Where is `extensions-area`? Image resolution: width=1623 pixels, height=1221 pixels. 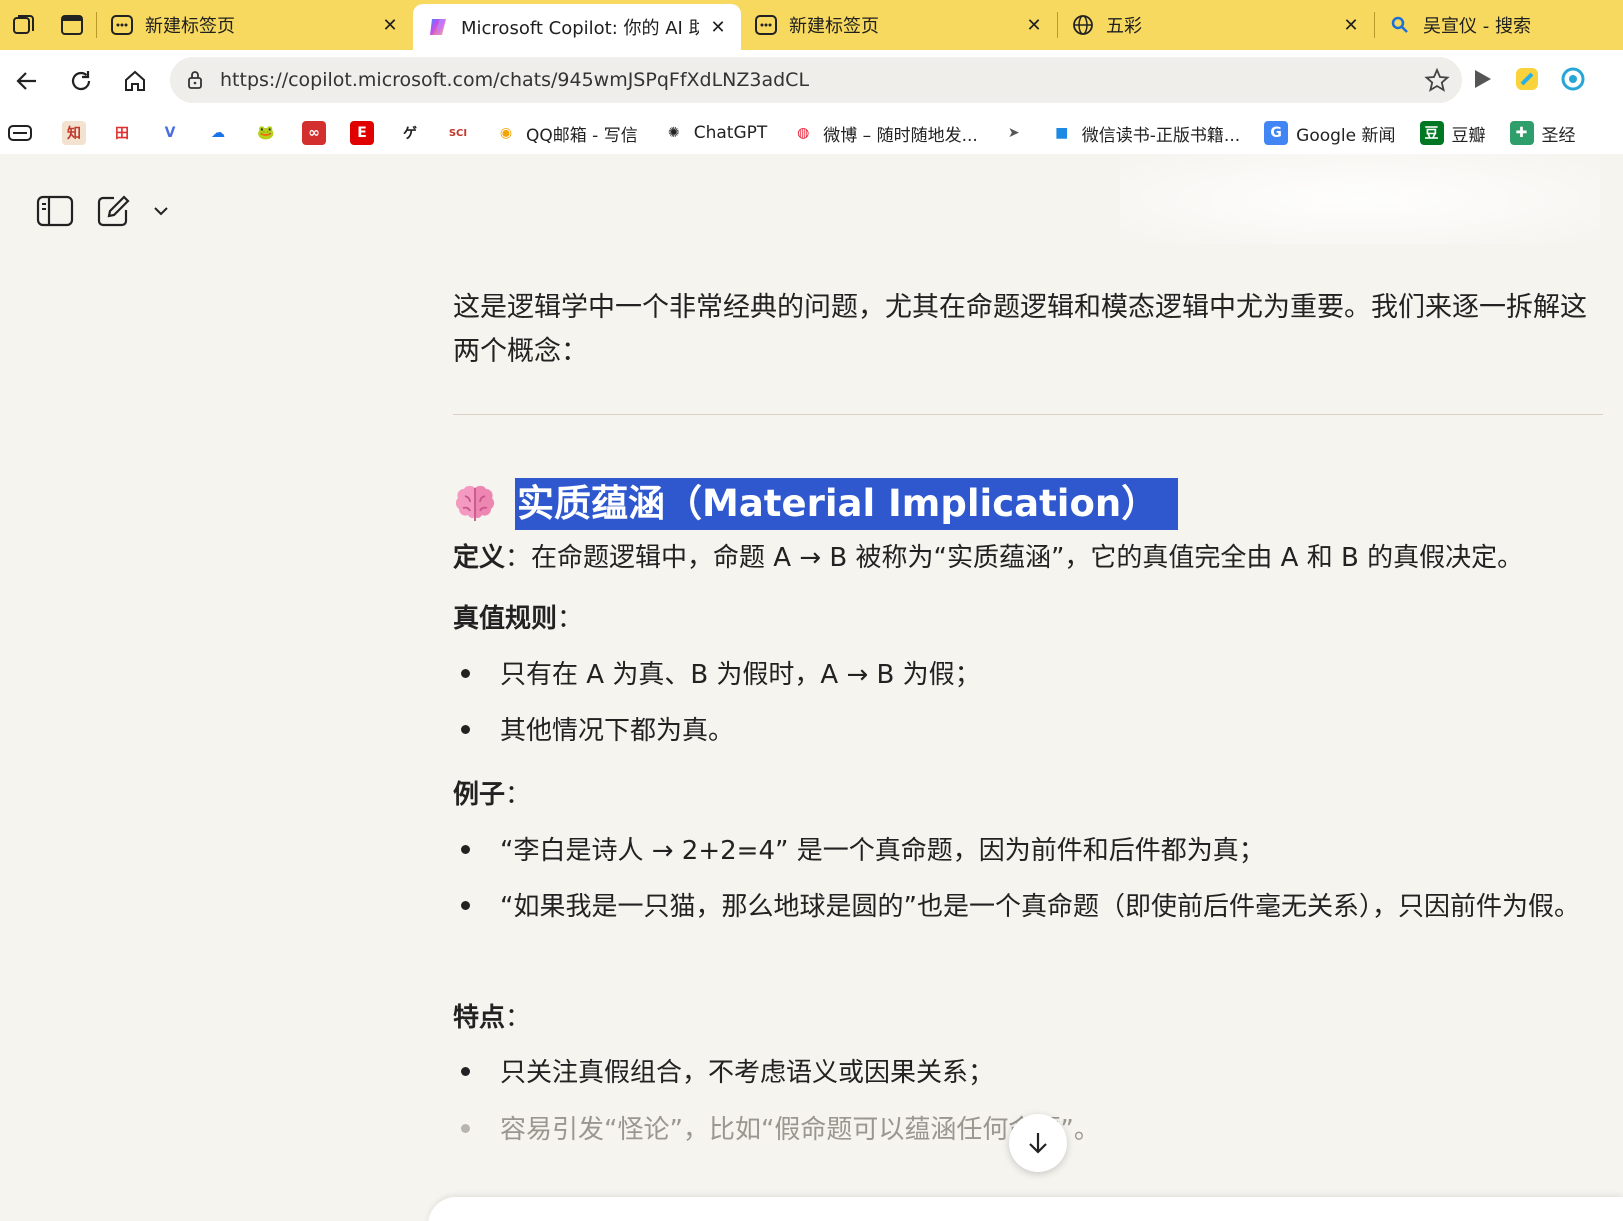 extensions-area is located at coordinates (1528, 81).